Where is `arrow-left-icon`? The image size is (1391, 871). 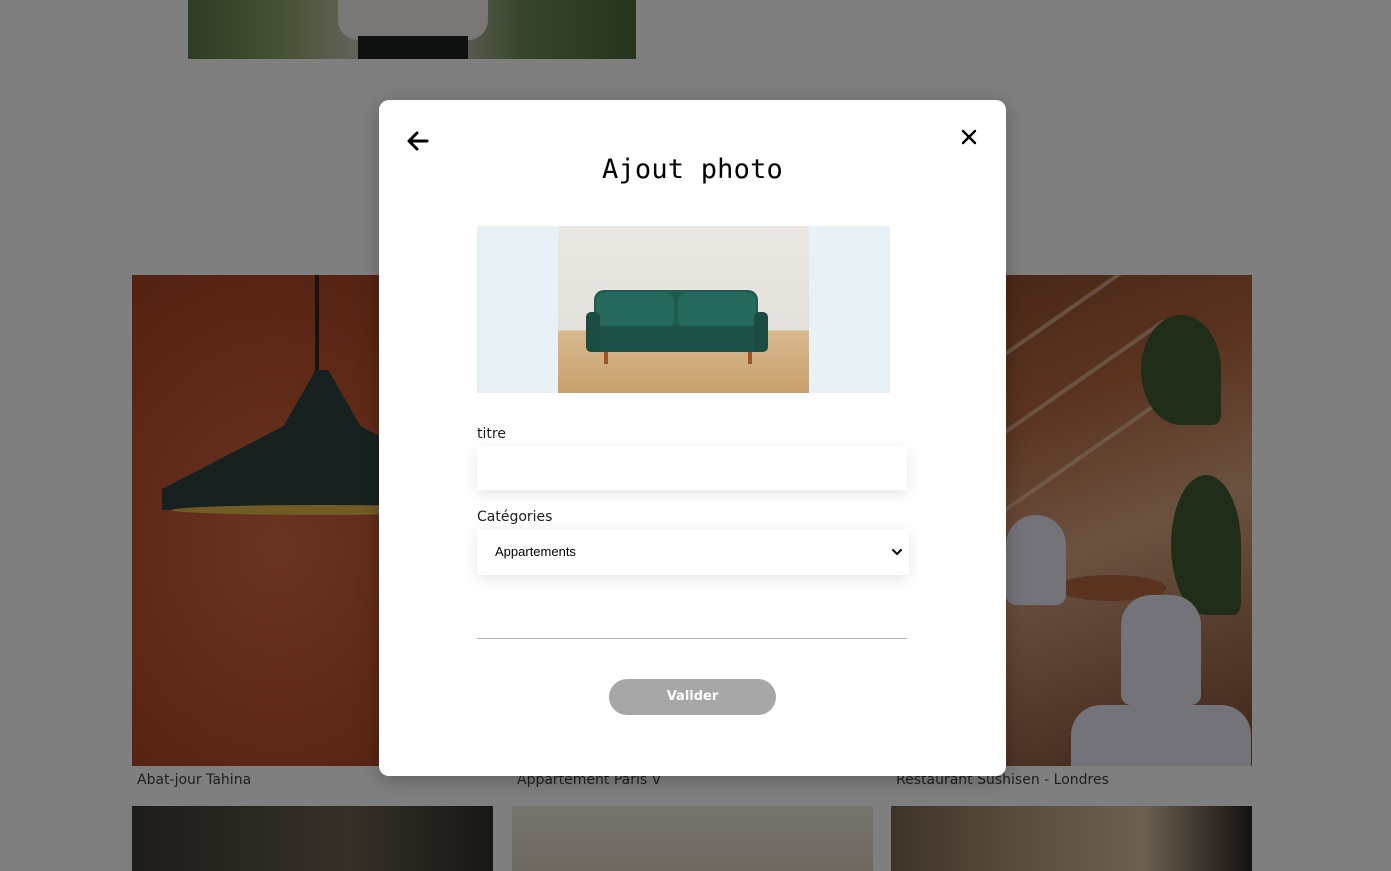
arrow-left-icon is located at coordinates (418, 141).